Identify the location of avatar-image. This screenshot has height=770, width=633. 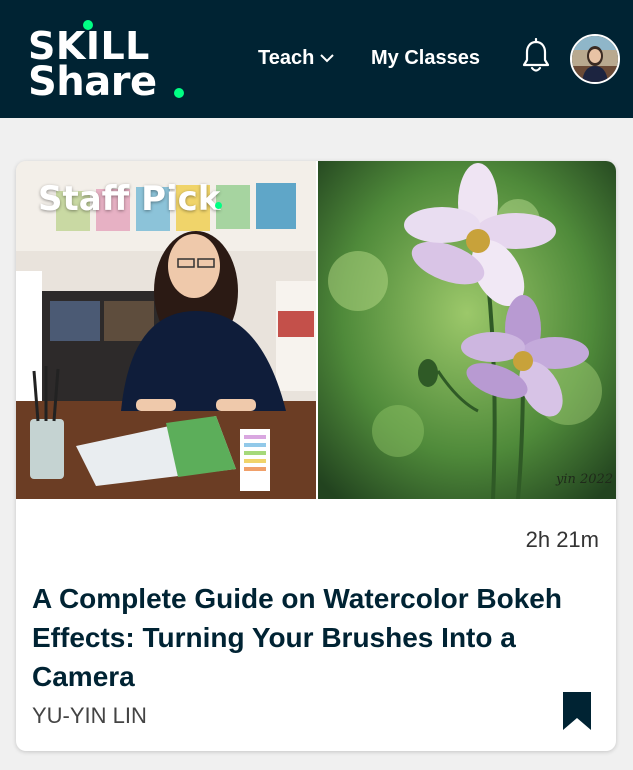
(595, 59).